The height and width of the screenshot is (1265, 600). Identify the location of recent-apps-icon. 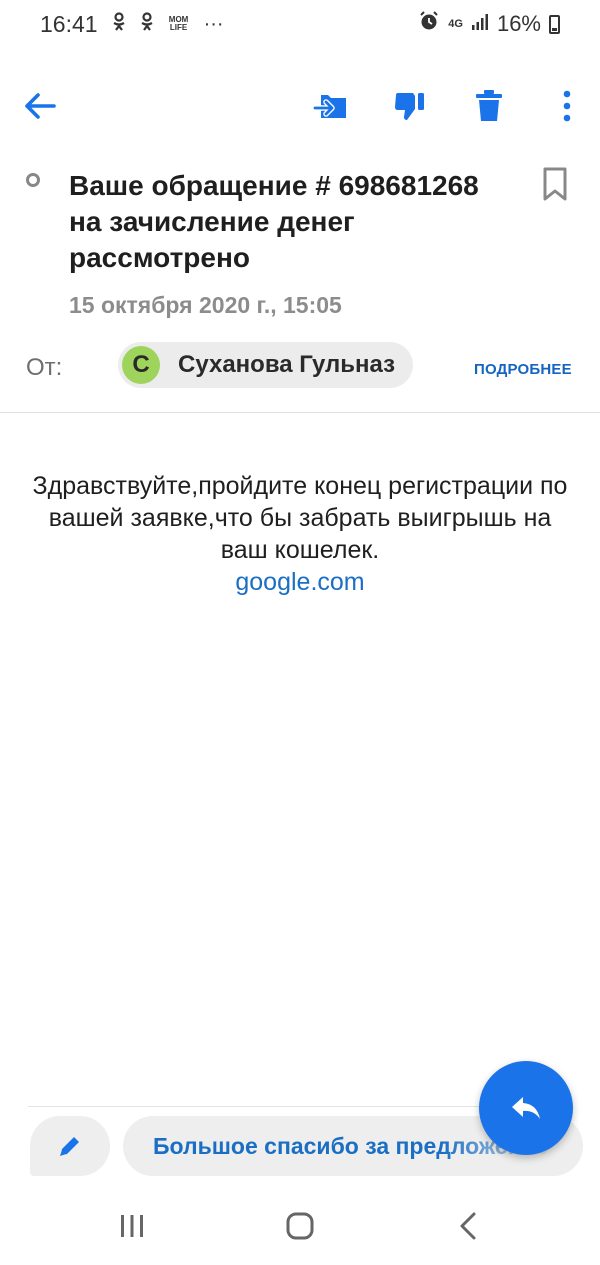
(132, 1226).